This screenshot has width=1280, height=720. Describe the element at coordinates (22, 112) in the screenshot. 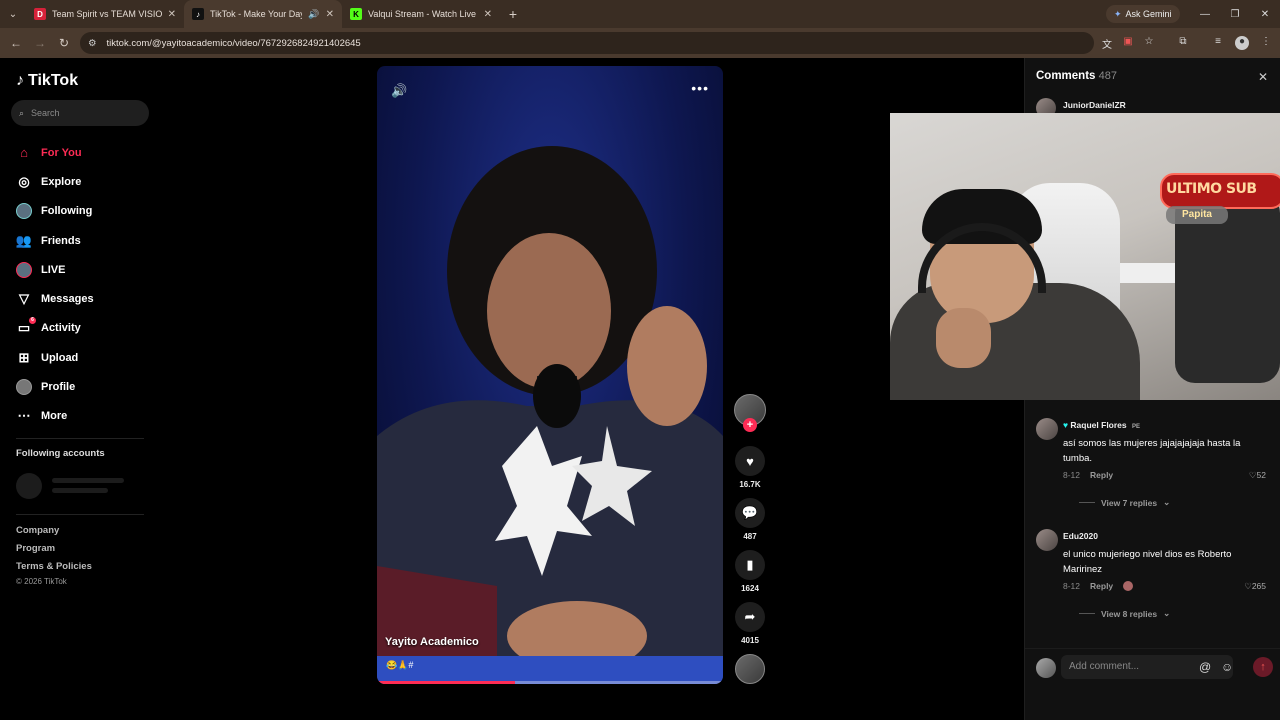

I see `search-icon: ⌕` at that location.